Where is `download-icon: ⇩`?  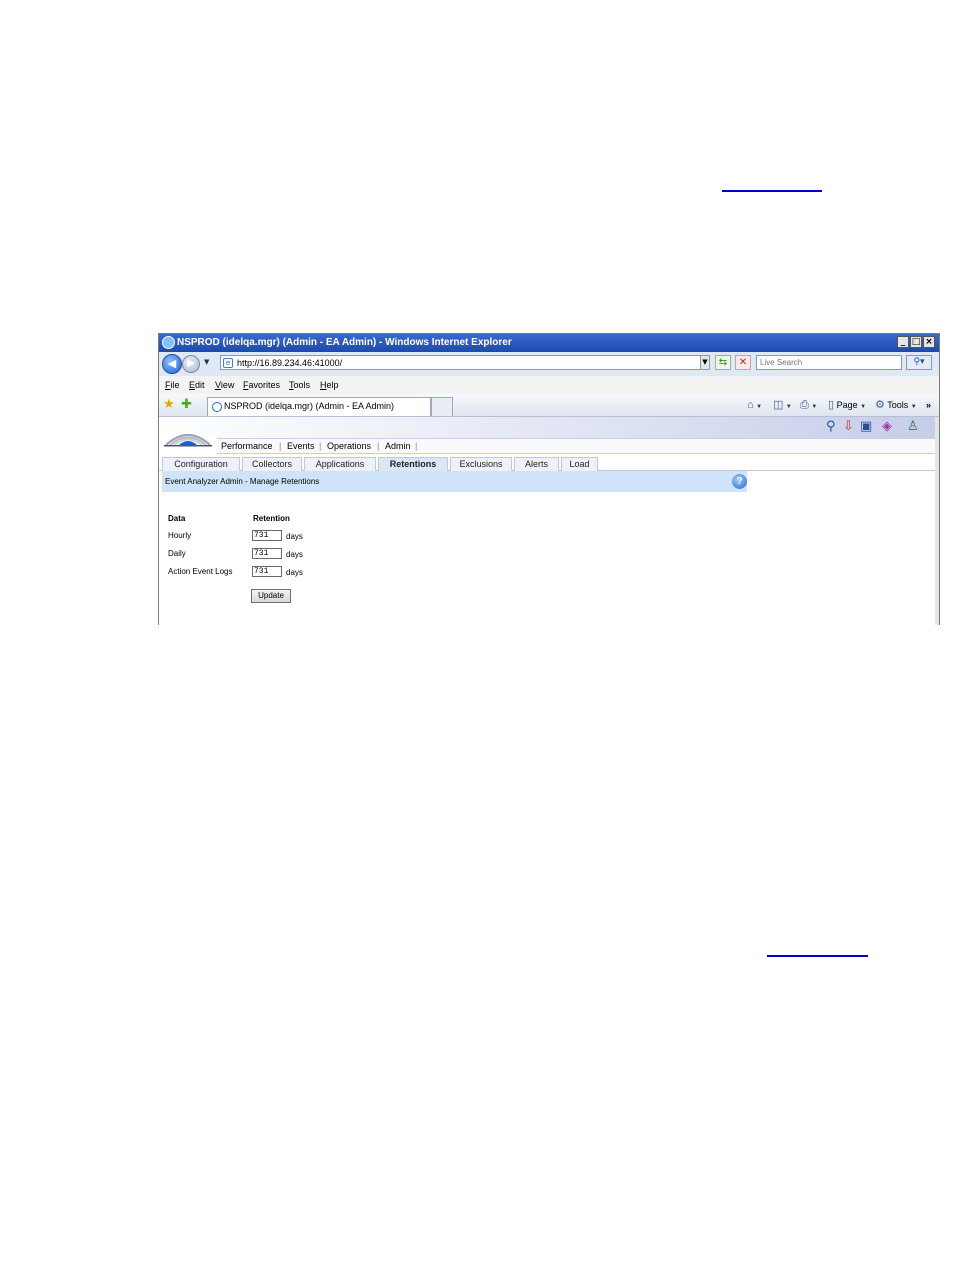 download-icon: ⇩ is located at coordinates (848, 427).